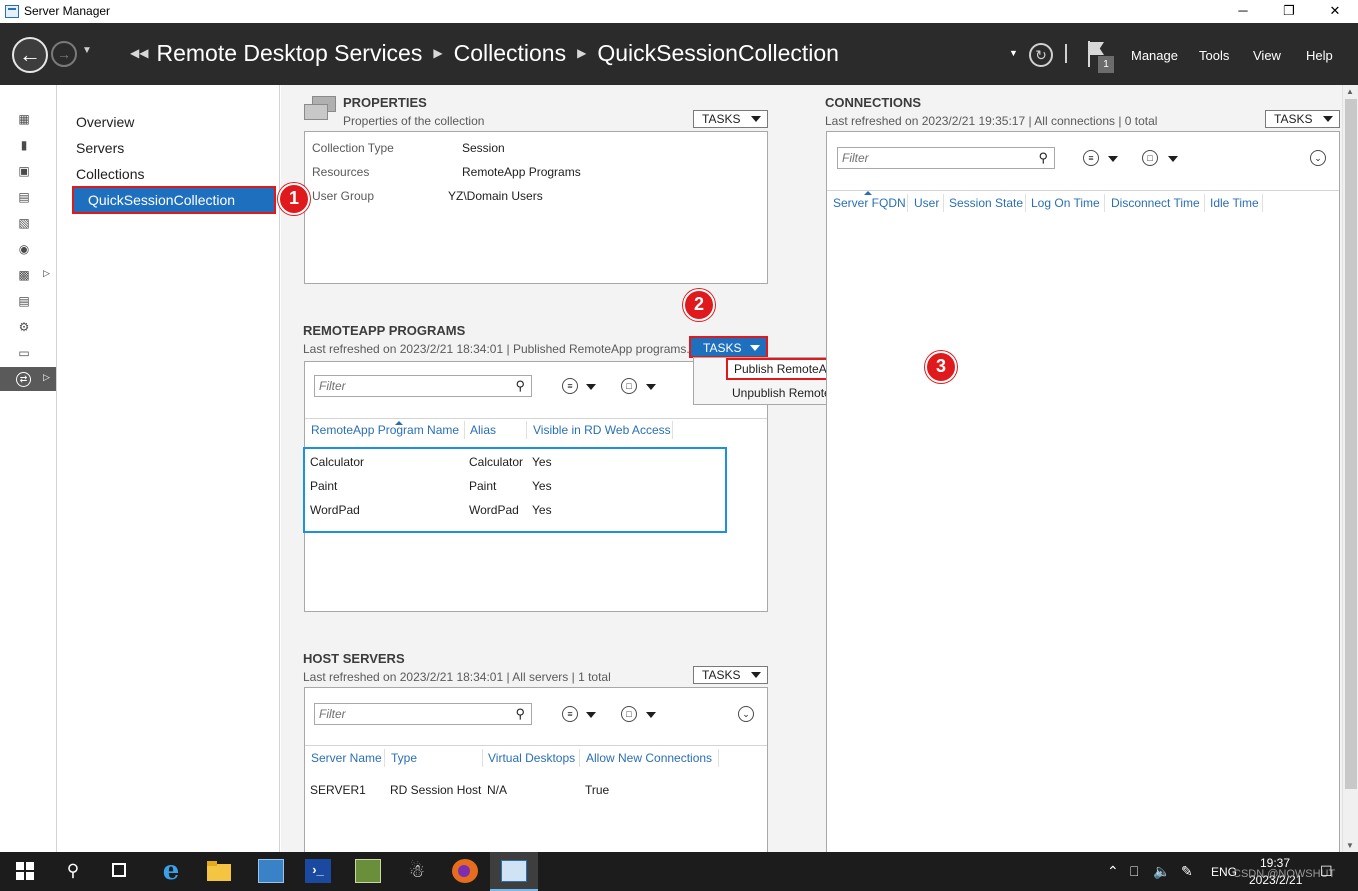  What do you see at coordinates (30, 55) in the screenshot?
I see `back-button: ←` at bounding box center [30, 55].